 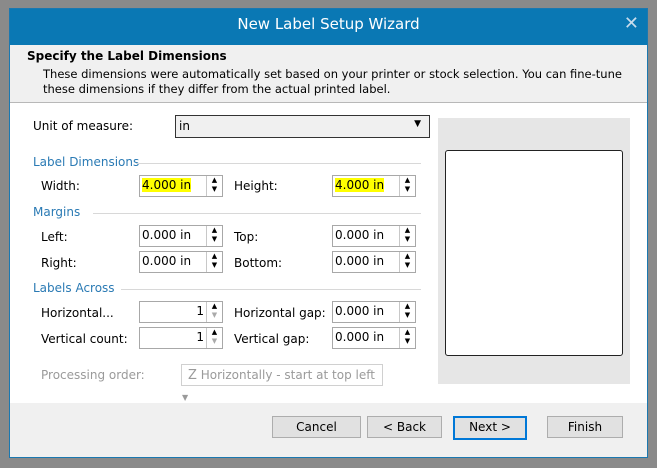 What do you see at coordinates (490, 428) in the screenshot?
I see `next-button: Next >` at bounding box center [490, 428].